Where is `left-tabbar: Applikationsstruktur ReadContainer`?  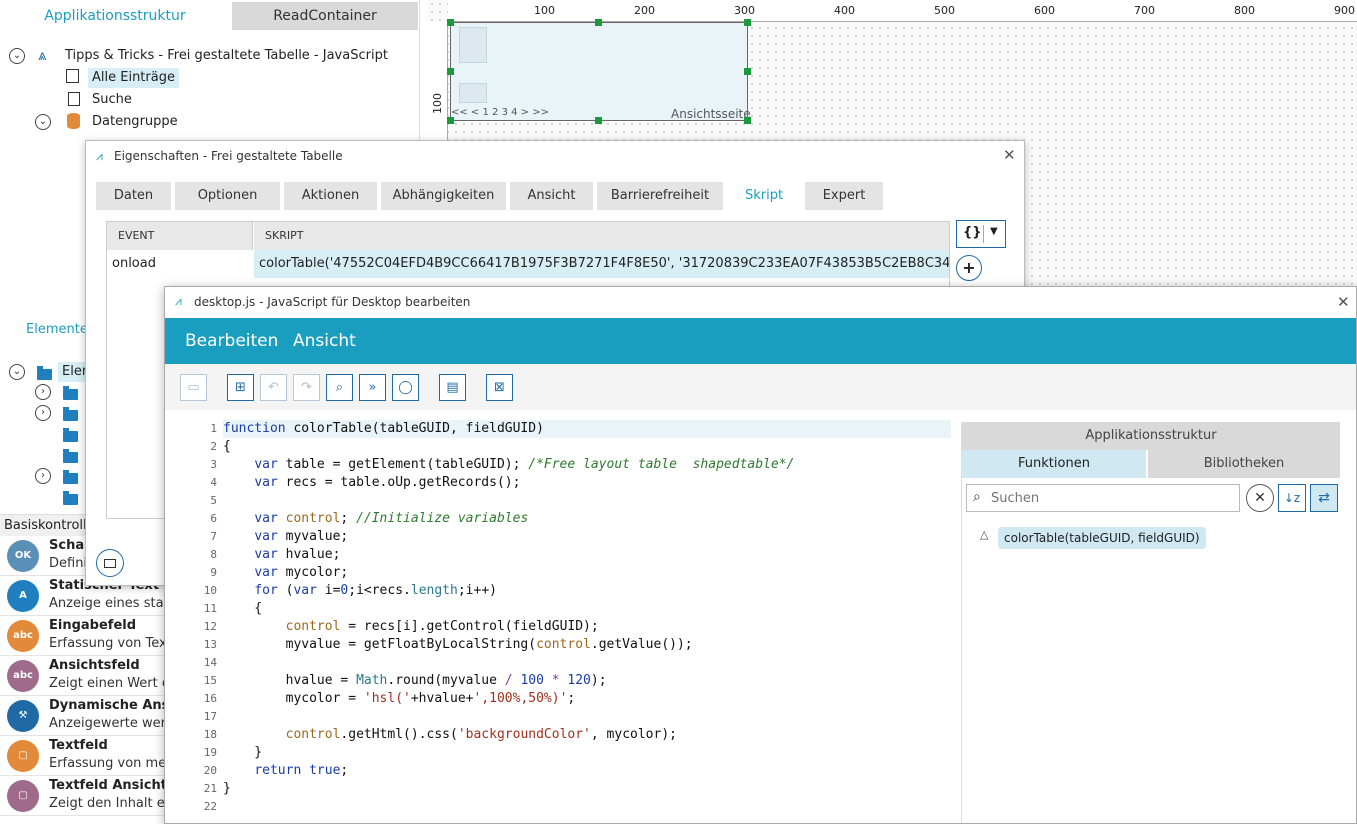
left-tabbar: Applikationsstruktur ReadContainer is located at coordinates (210, 16).